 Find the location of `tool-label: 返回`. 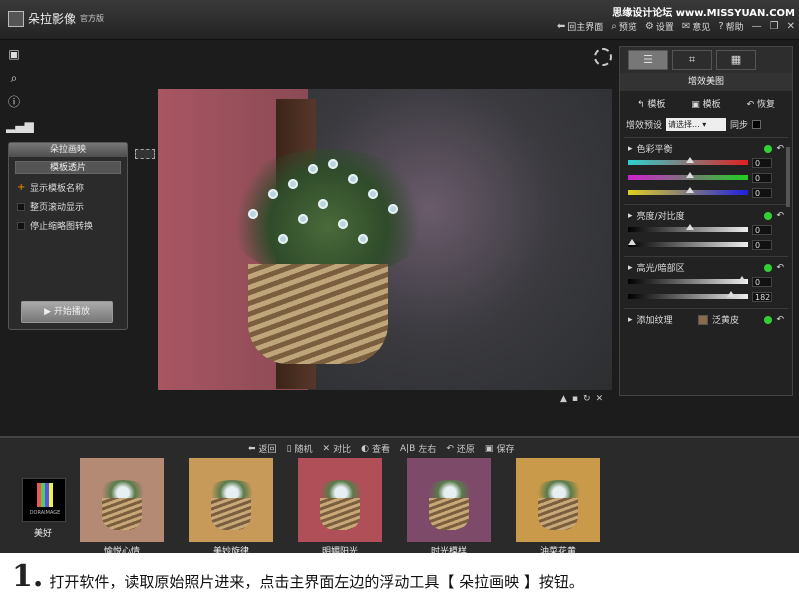

tool-label: 返回 is located at coordinates (267, 450).